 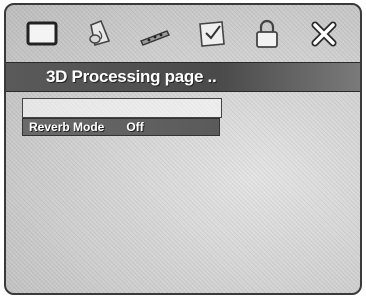 I want to click on tab-exit, so click(x=324, y=34).